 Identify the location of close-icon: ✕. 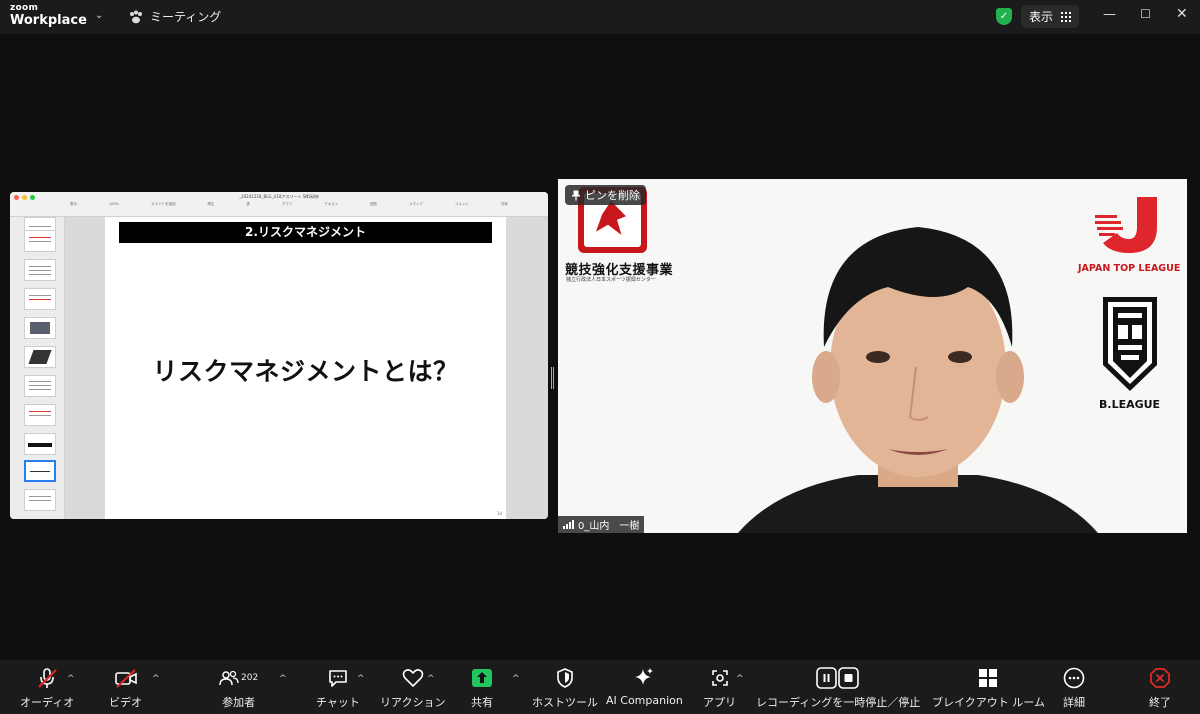
(1182, 14).